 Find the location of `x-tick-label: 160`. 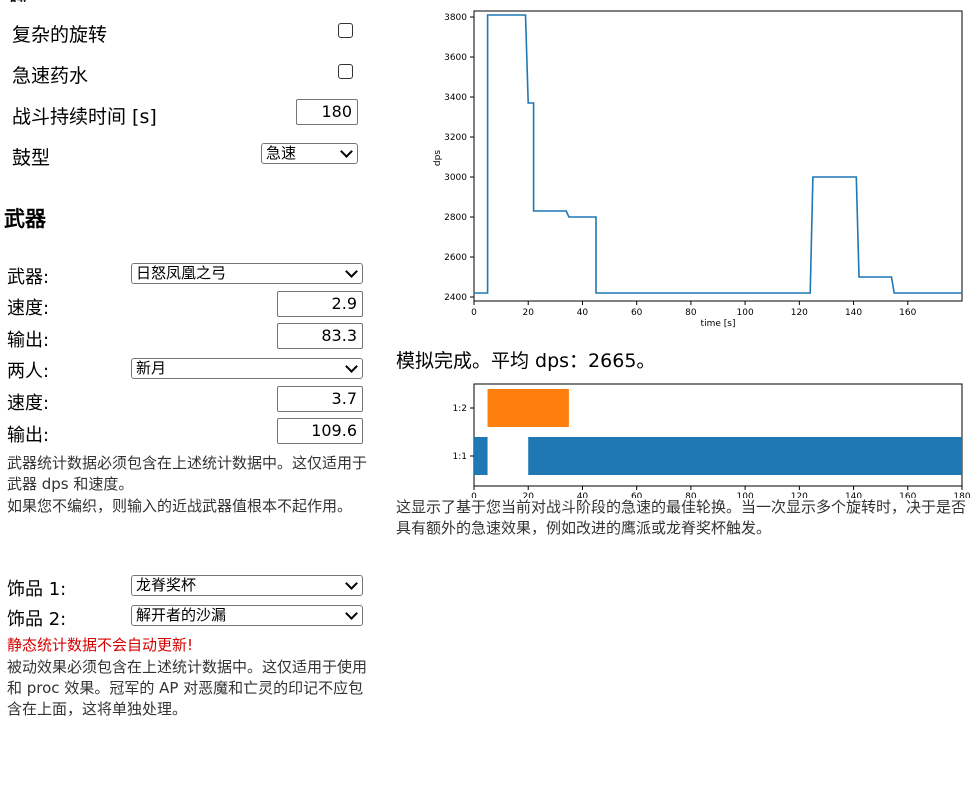

x-tick-label: 160 is located at coordinates (907, 313).